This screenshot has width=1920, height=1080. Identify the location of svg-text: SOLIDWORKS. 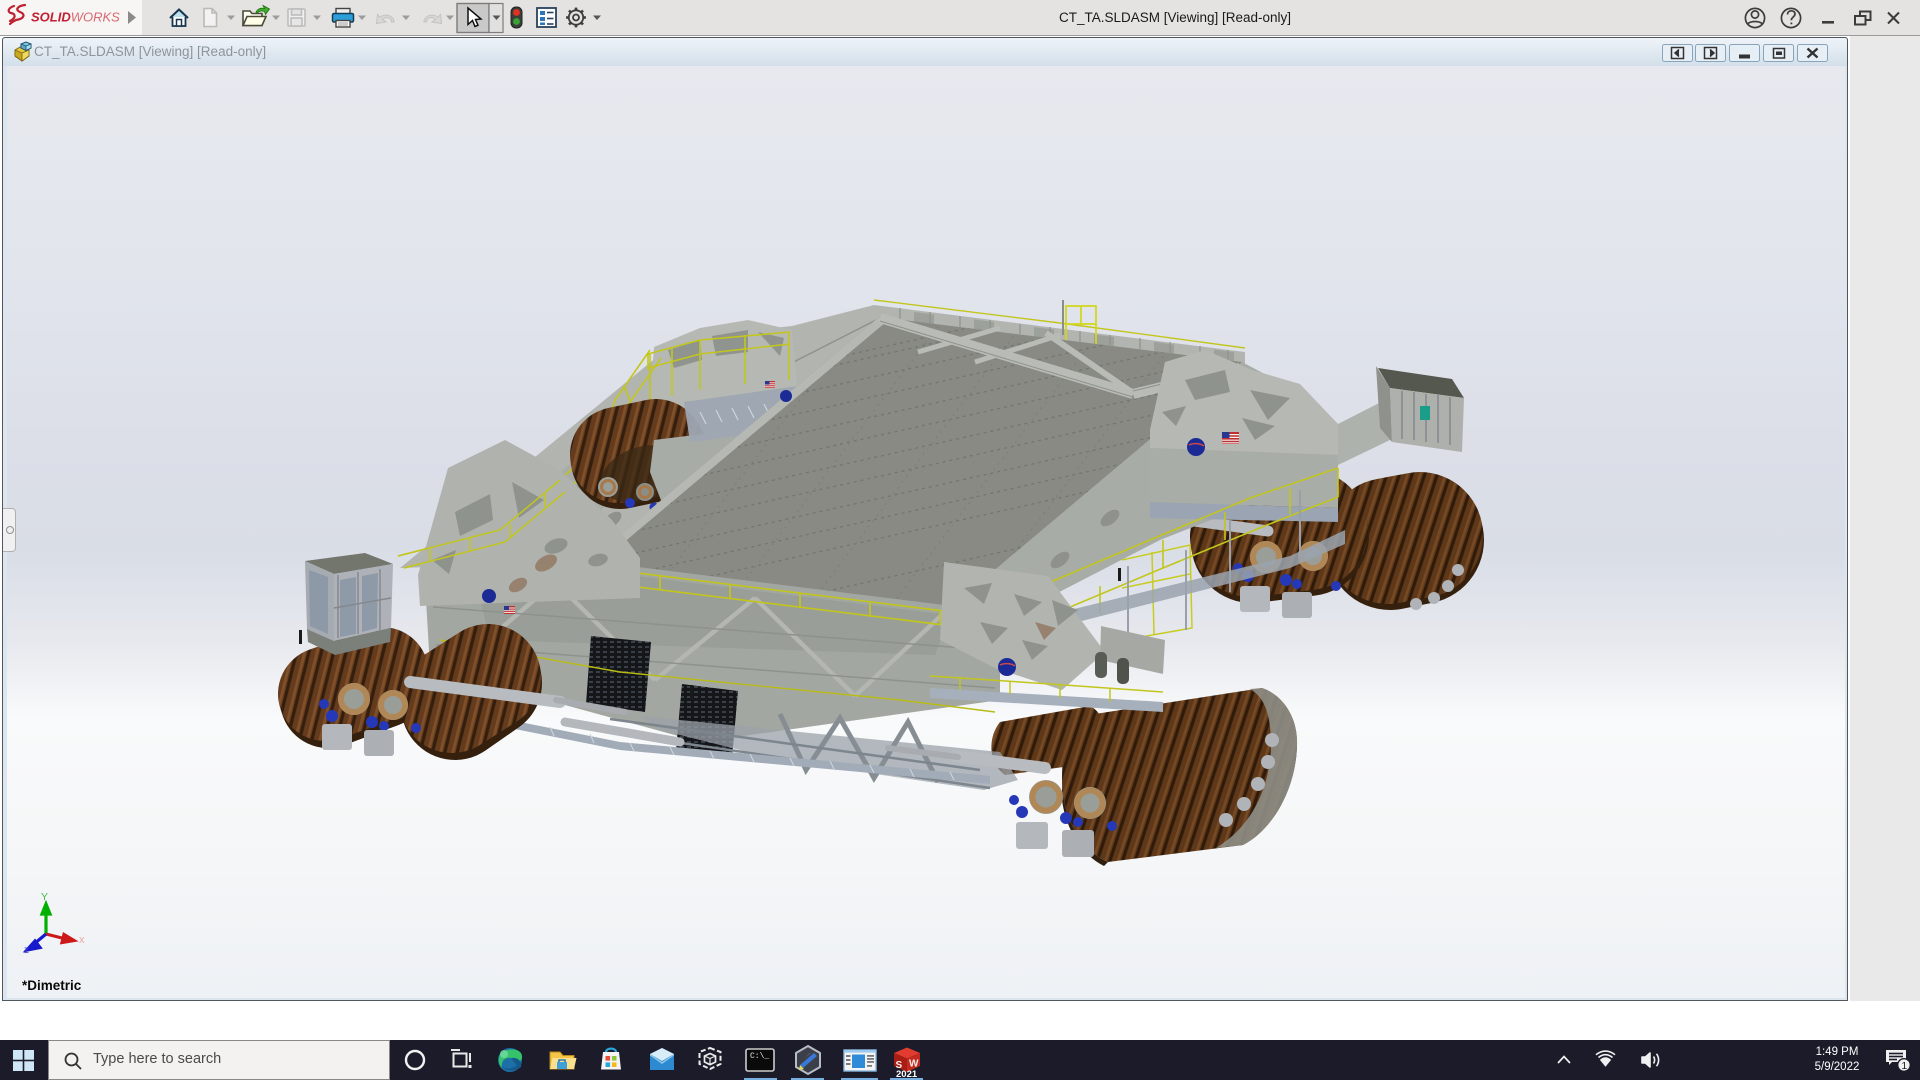
(75, 17).